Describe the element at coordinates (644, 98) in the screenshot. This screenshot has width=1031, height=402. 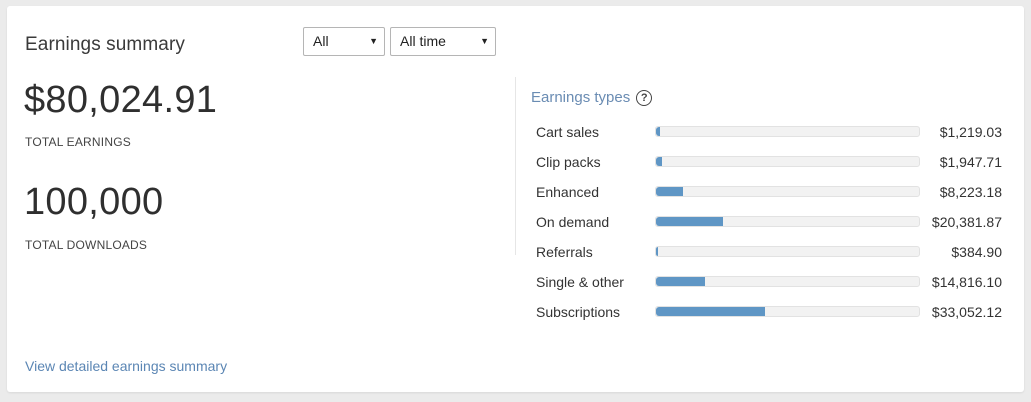
I see `help-icon: ?` at that location.